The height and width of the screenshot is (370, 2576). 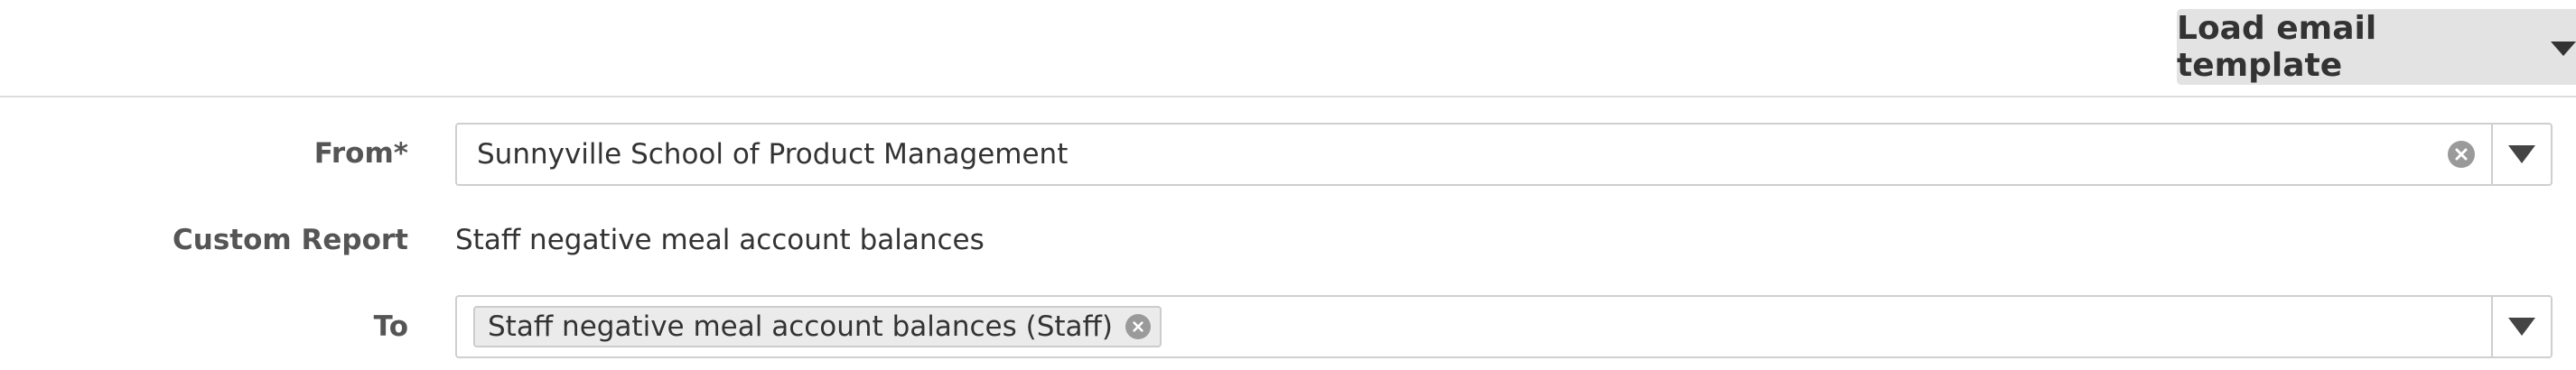 What do you see at coordinates (2277, 47) in the screenshot?
I see `load-email-template-label: Load email template` at bounding box center [2277, 47].